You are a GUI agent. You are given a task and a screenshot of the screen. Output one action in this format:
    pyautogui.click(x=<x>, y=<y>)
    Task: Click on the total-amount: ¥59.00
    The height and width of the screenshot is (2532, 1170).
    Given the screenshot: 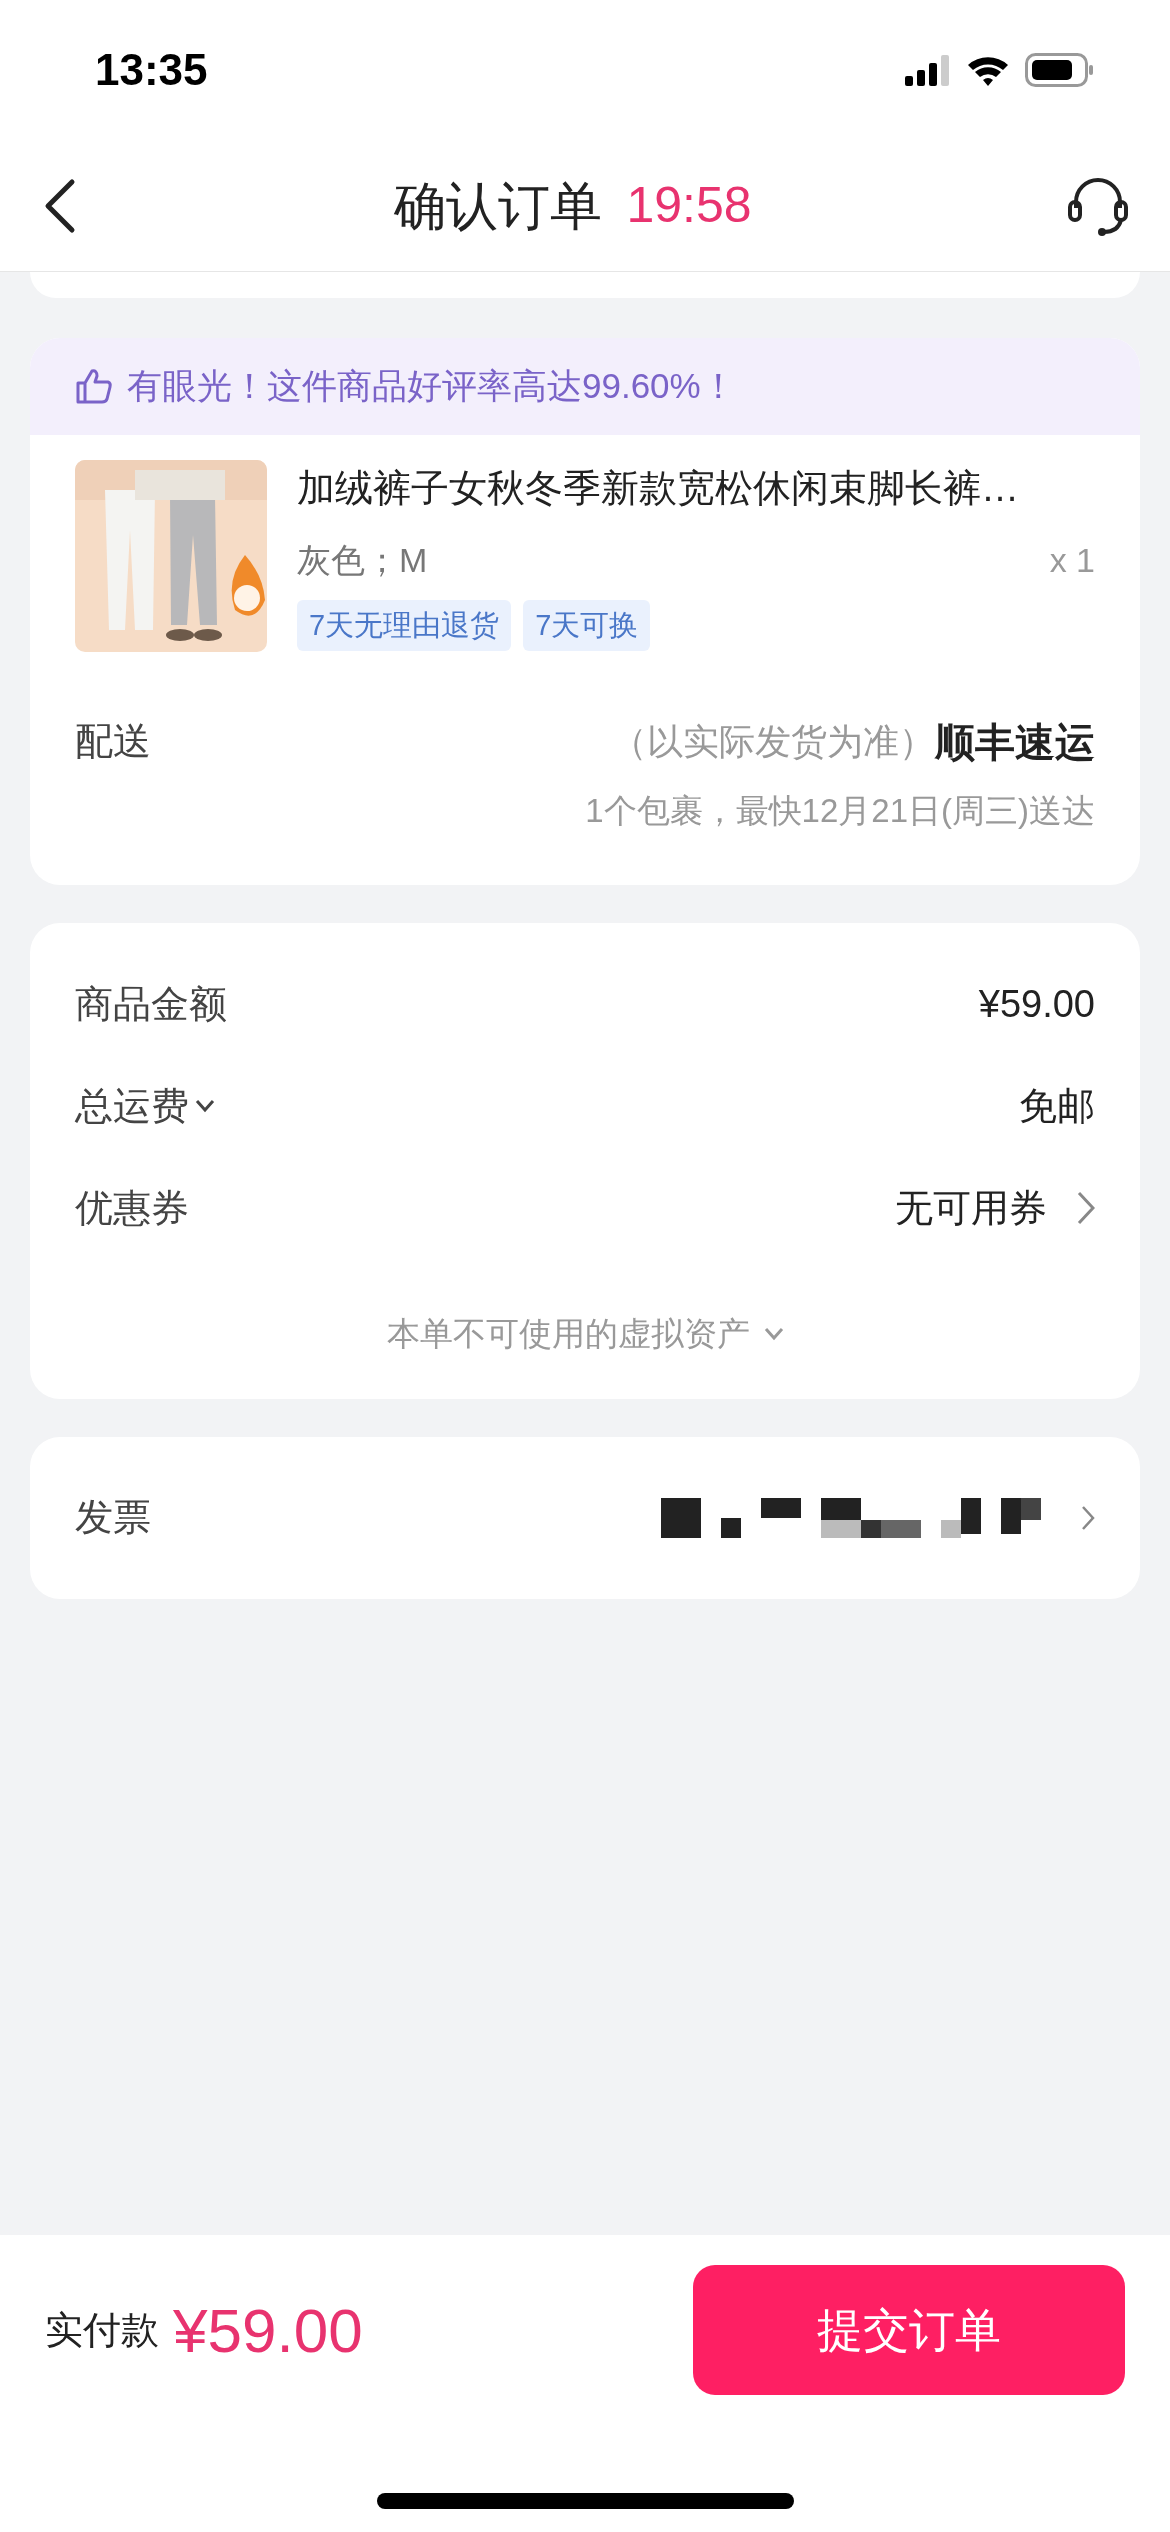 What is the action you would take?
    pyautogui.click(x=268, y=2330)
    